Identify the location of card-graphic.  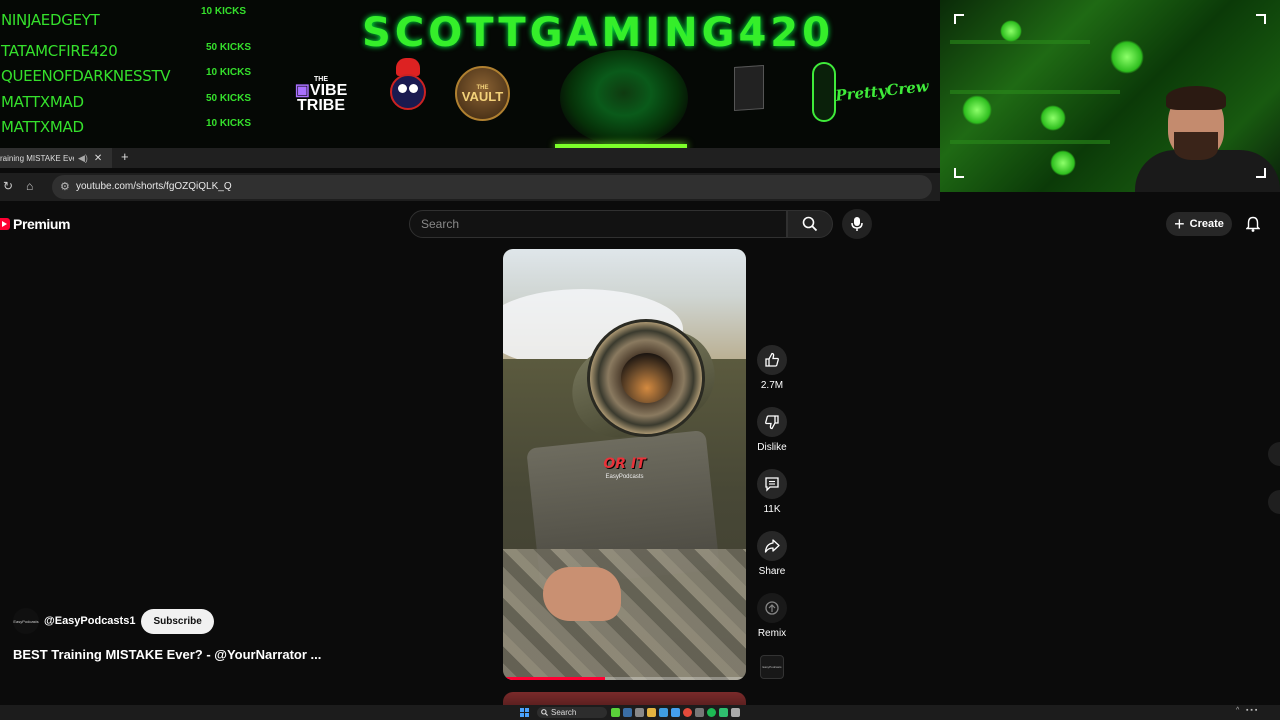
(749, 88).